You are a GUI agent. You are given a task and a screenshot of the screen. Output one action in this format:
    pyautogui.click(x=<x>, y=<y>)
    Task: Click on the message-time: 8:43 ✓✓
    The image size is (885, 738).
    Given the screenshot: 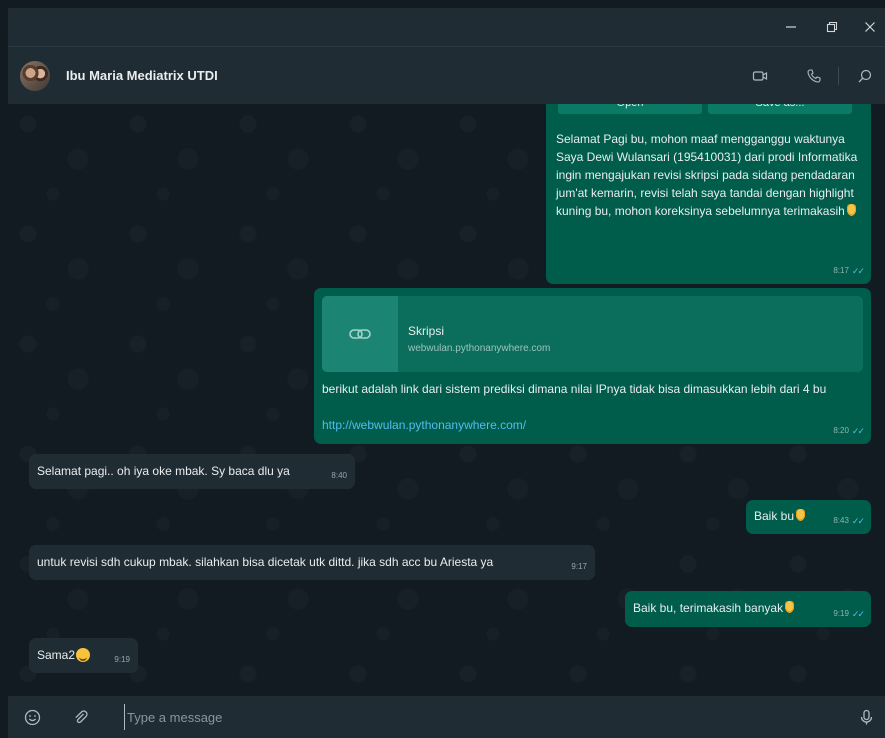 What is the action you would take?
    pyautogui.click(x=849, y=521)
    